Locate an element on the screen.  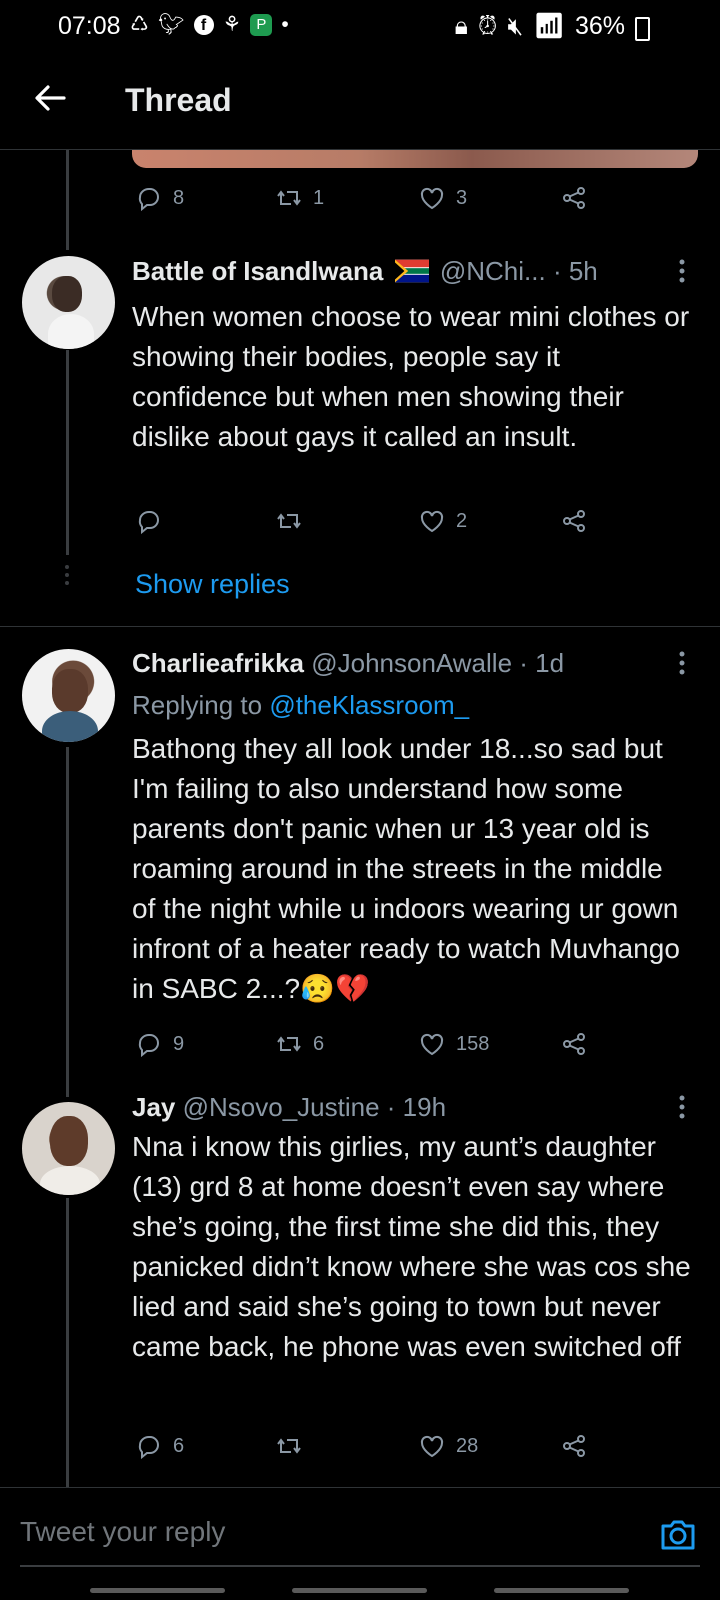
like-button: 28 is located at coordinates (448, 1446).